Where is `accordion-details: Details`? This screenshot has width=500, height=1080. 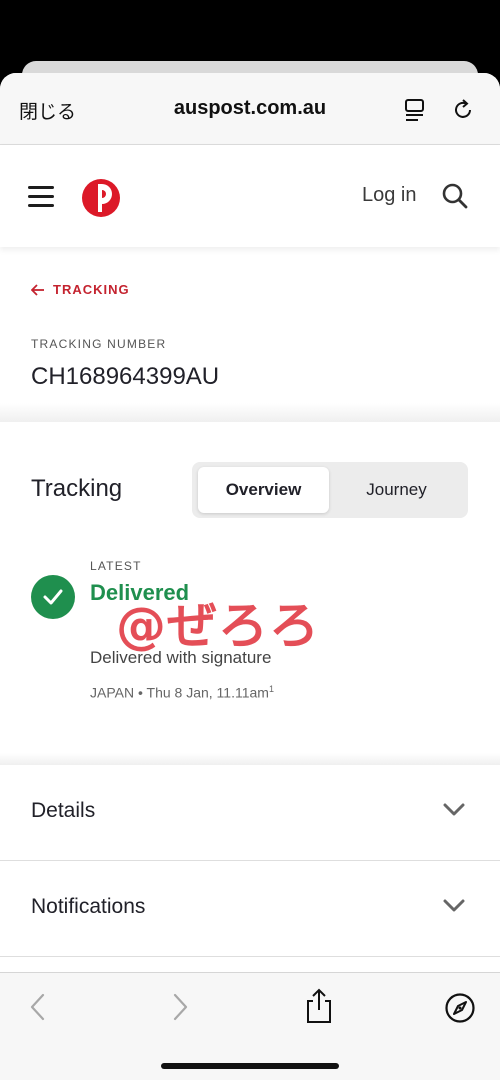 accordion-details: Details is located at coordinates (250, 813).